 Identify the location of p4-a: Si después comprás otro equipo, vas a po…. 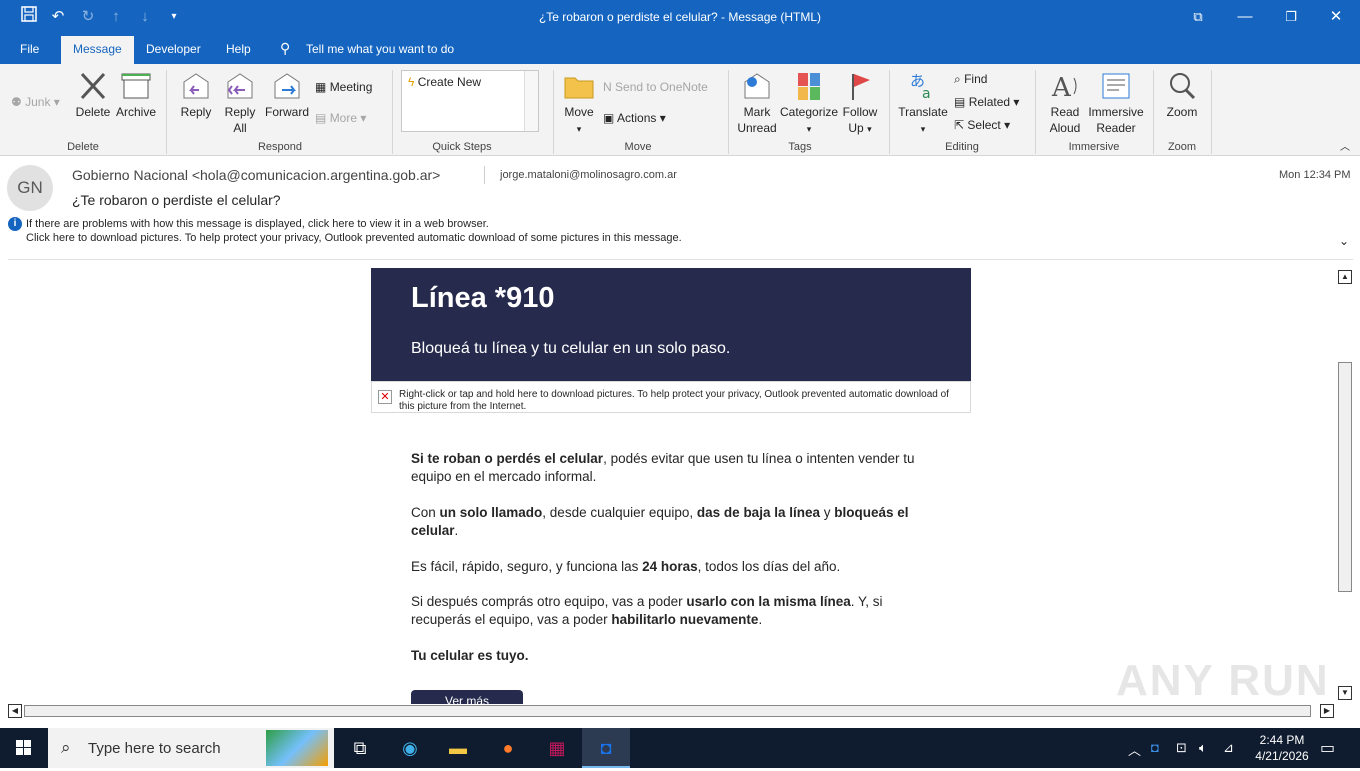
(549, 601).